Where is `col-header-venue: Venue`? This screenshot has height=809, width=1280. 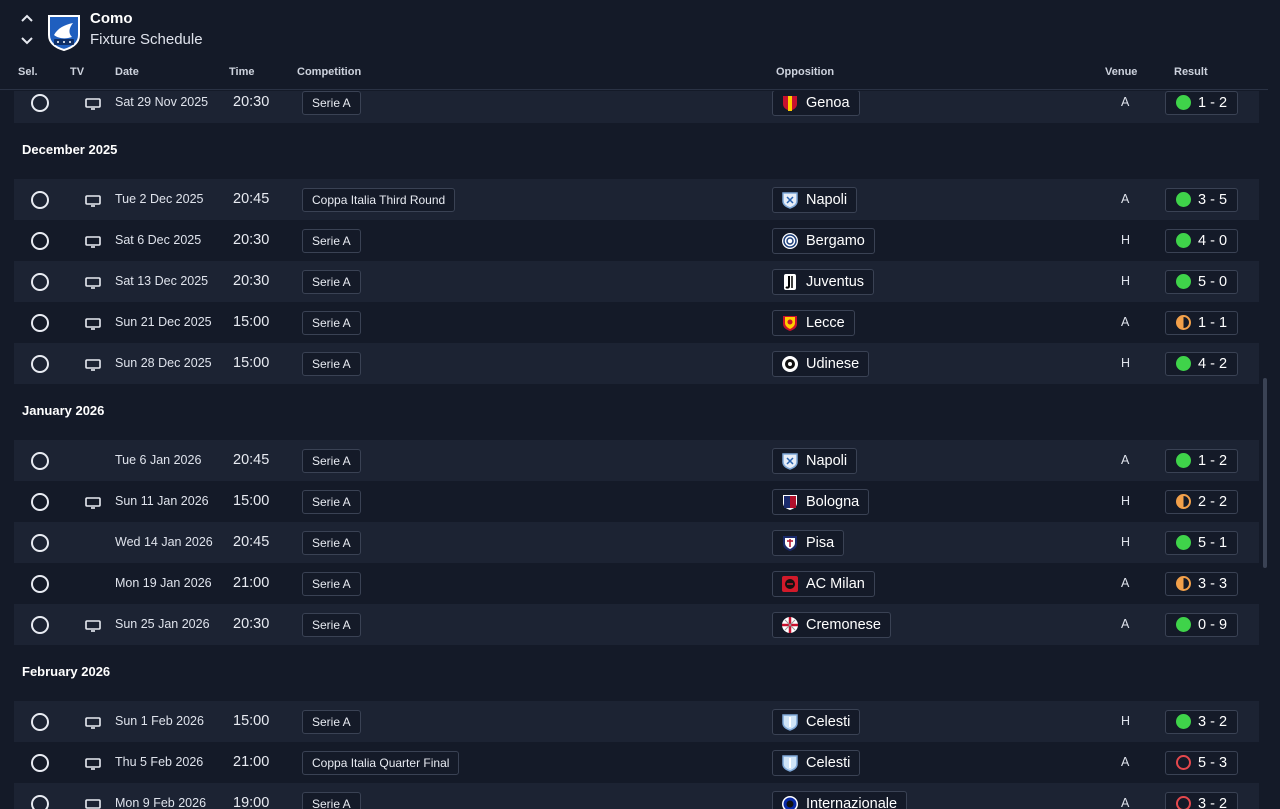
col-header-venue: Venue is located at coordinates (1121, 72).